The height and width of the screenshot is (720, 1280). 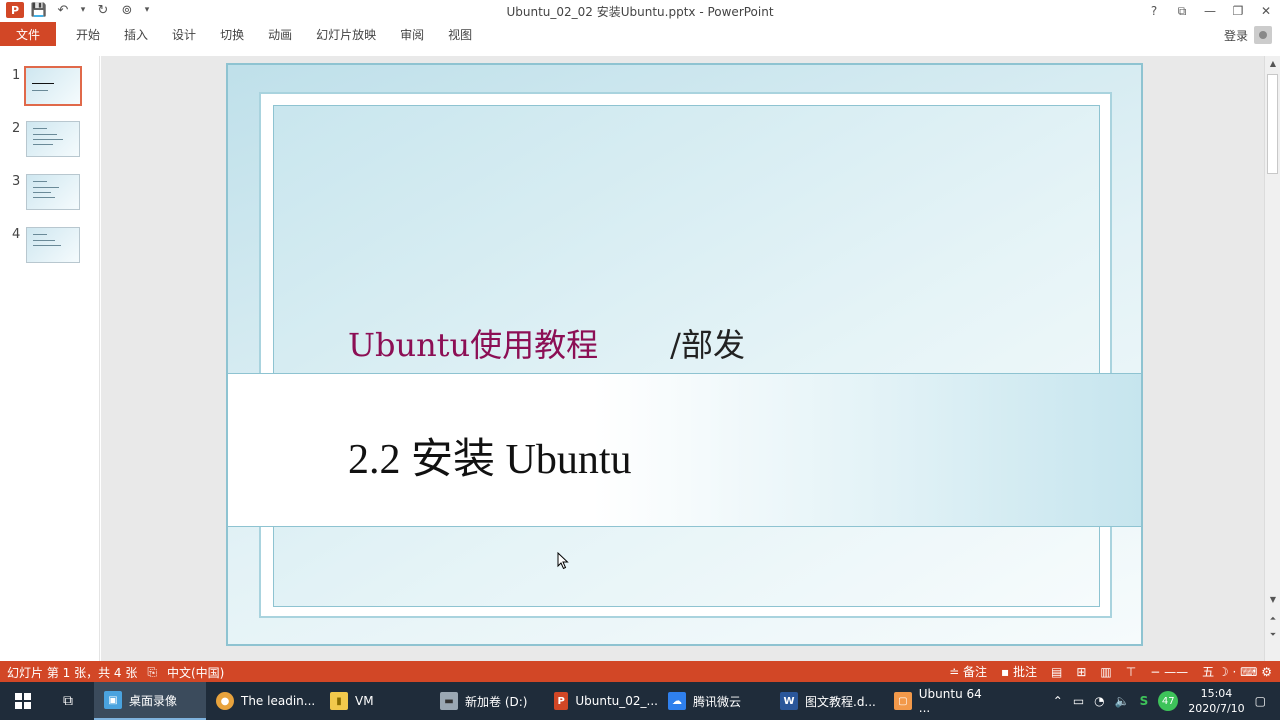 I want to click on slide-subtitle: Ubuntu使用教程/部发, so click(x=546, y=343).